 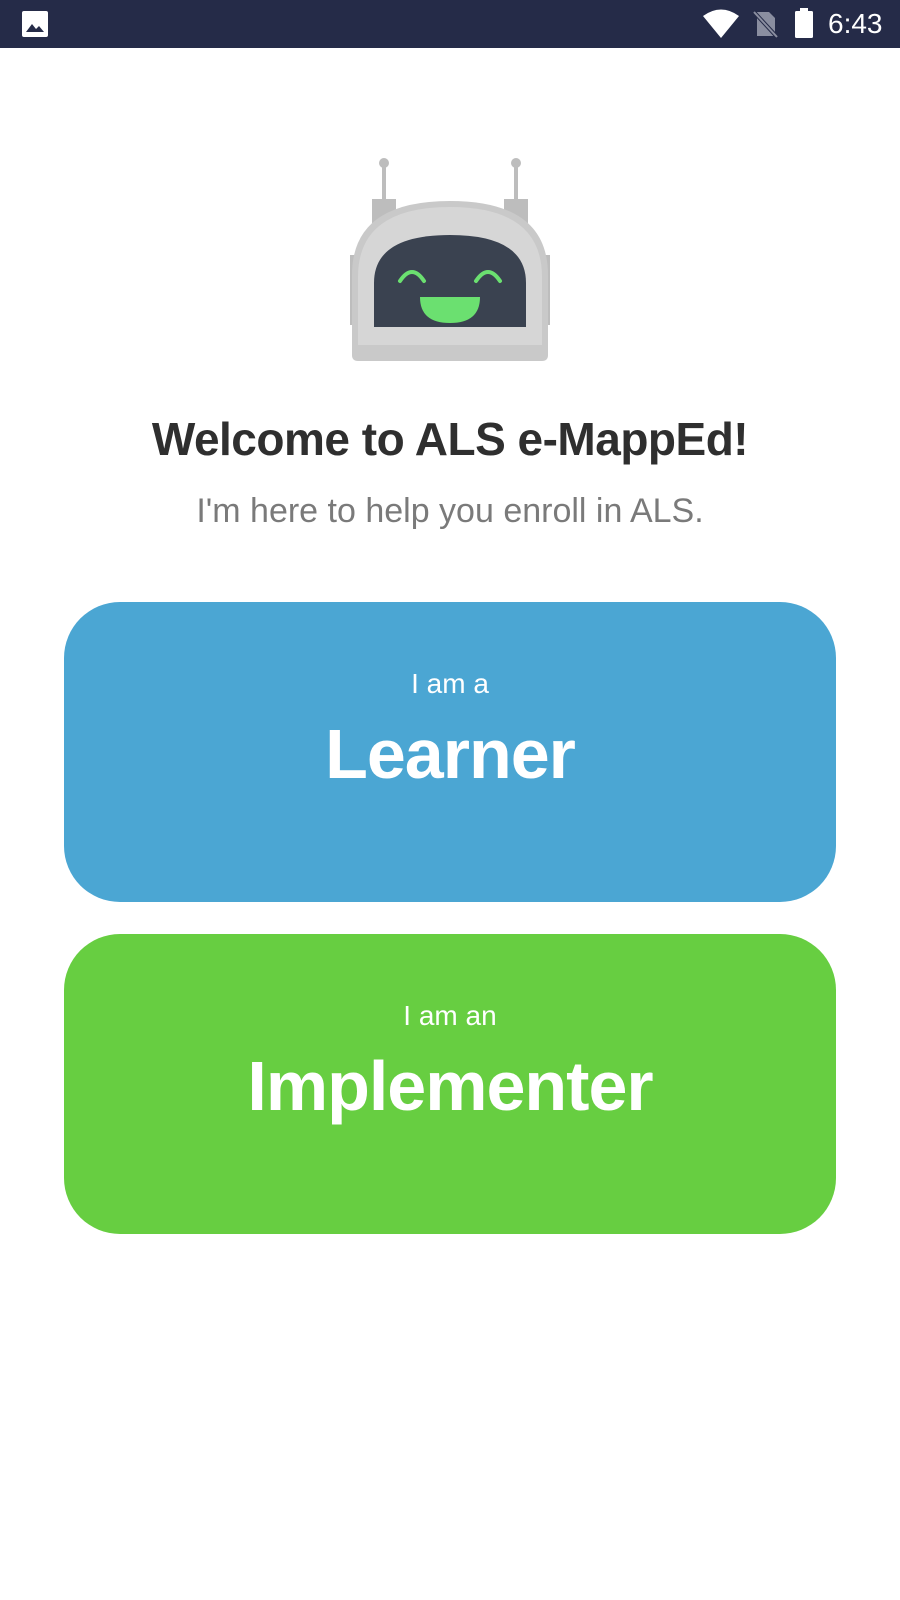 I want to click on welcome-subtitle: I'm here to help you enroll in ALS., so click(x=450, y=511).